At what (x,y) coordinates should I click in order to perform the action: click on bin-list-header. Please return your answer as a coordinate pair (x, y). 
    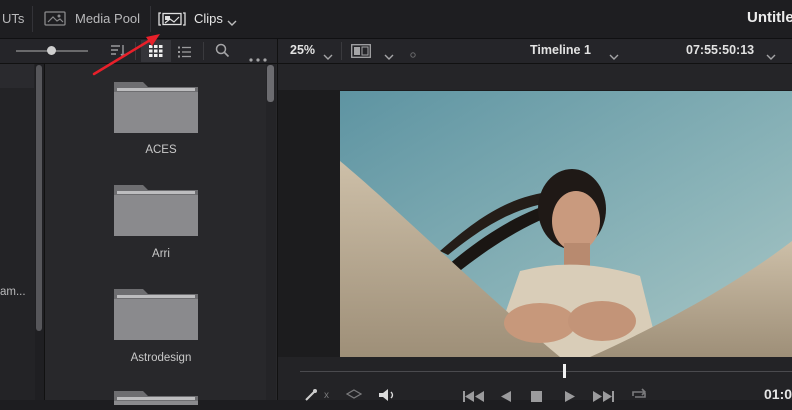
    Looking at the image, I should click on (17, 76).